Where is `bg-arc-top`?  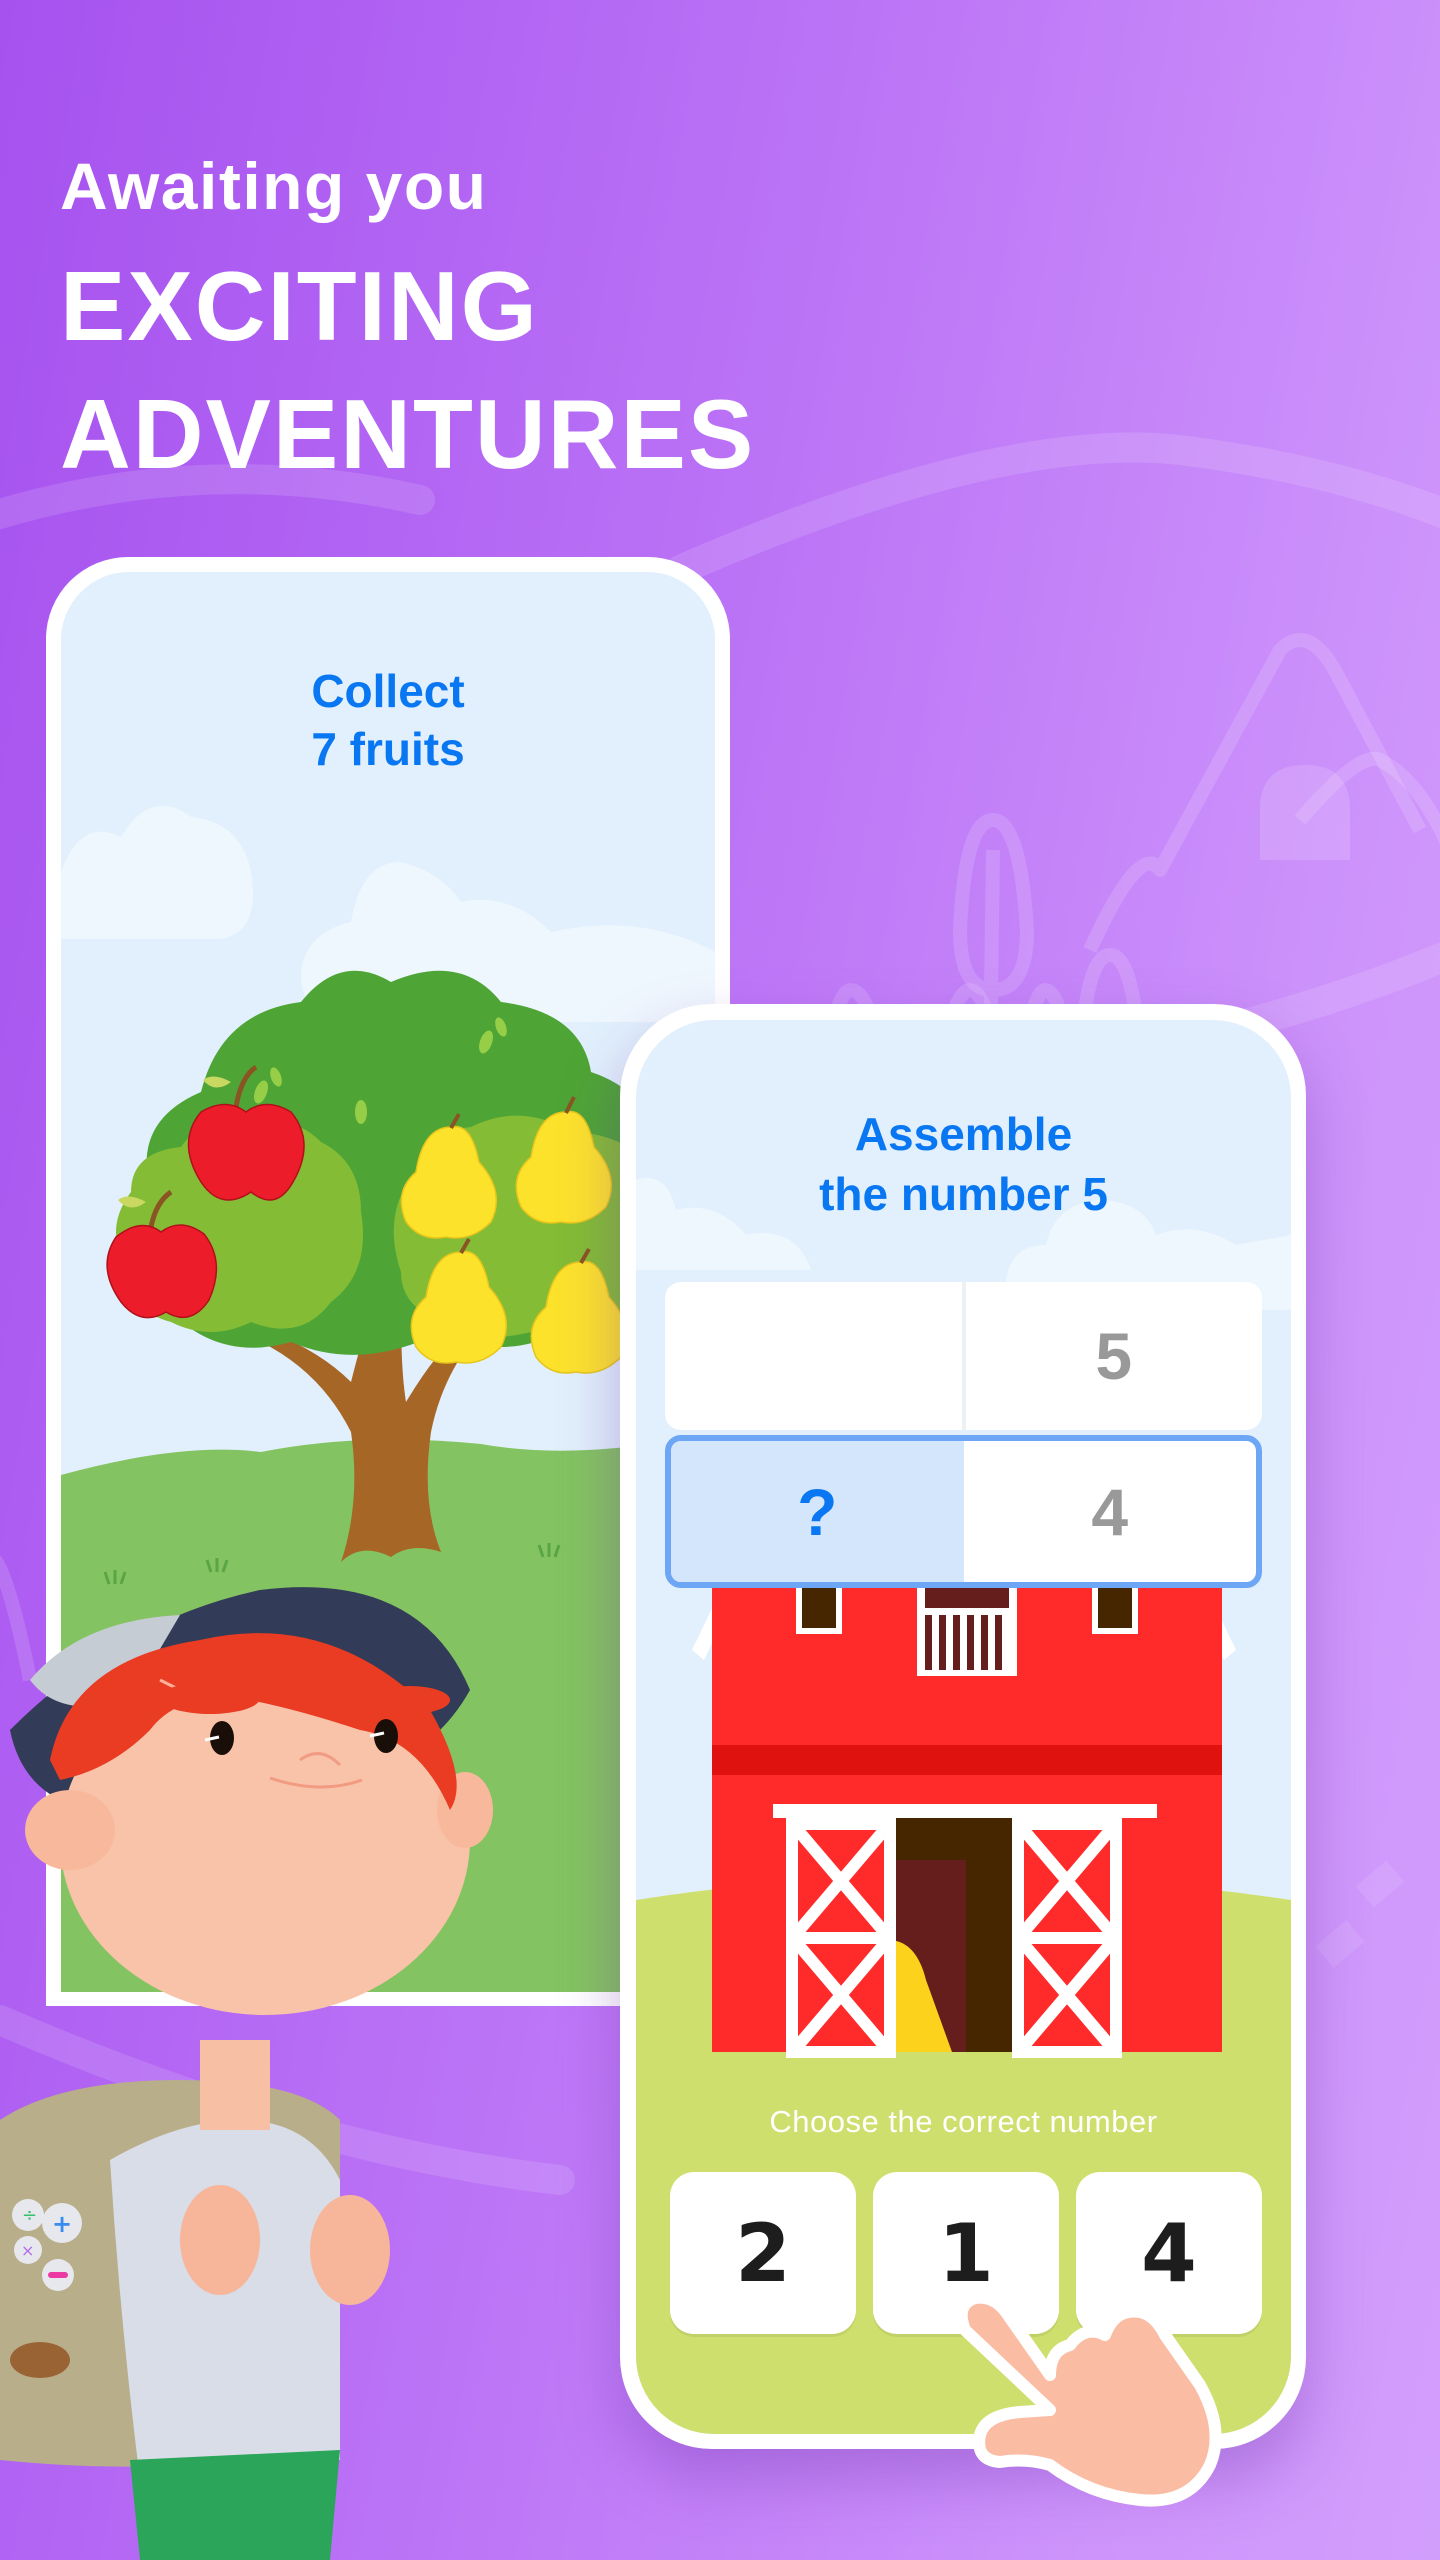 bg-arc-top is located at coordinates (1052, 508).